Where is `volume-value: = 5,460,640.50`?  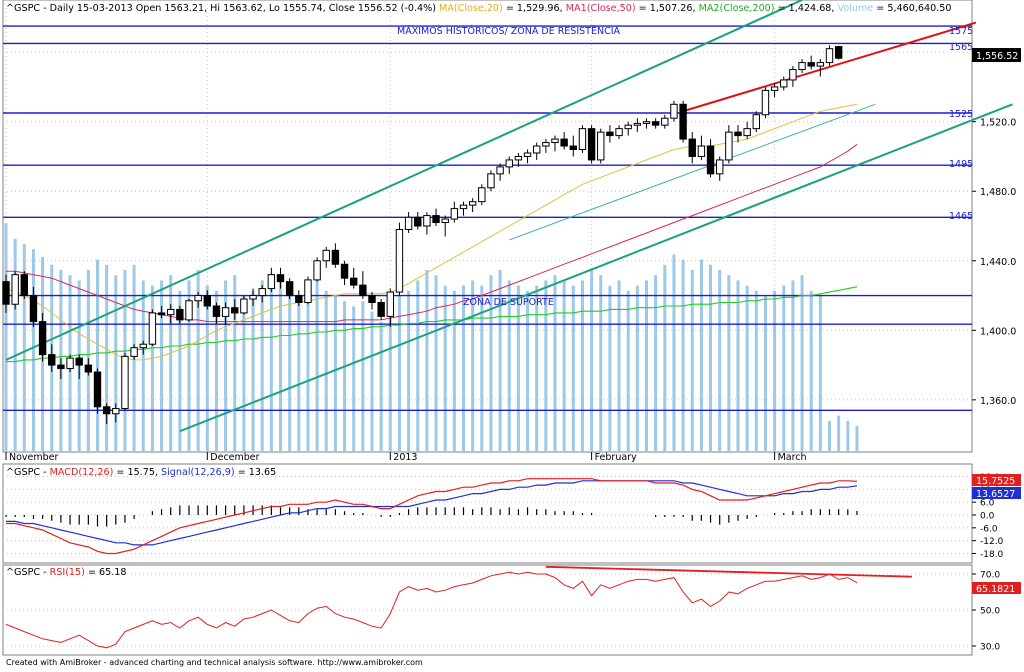 volume-value: = 5,460,640.50 is located at coordinates (913, 8).